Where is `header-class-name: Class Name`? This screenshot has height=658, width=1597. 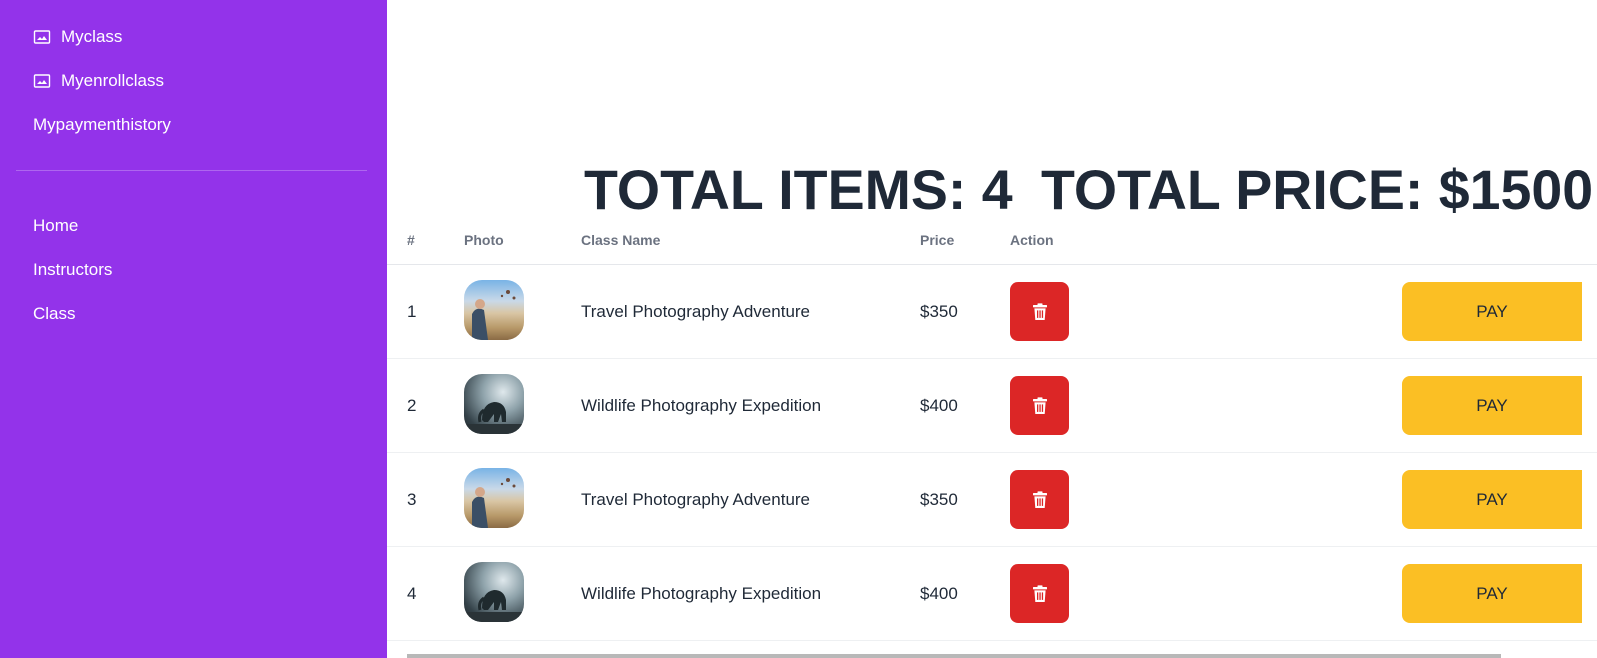
header-class-name: Class Name is located at coordinates (621, 240).